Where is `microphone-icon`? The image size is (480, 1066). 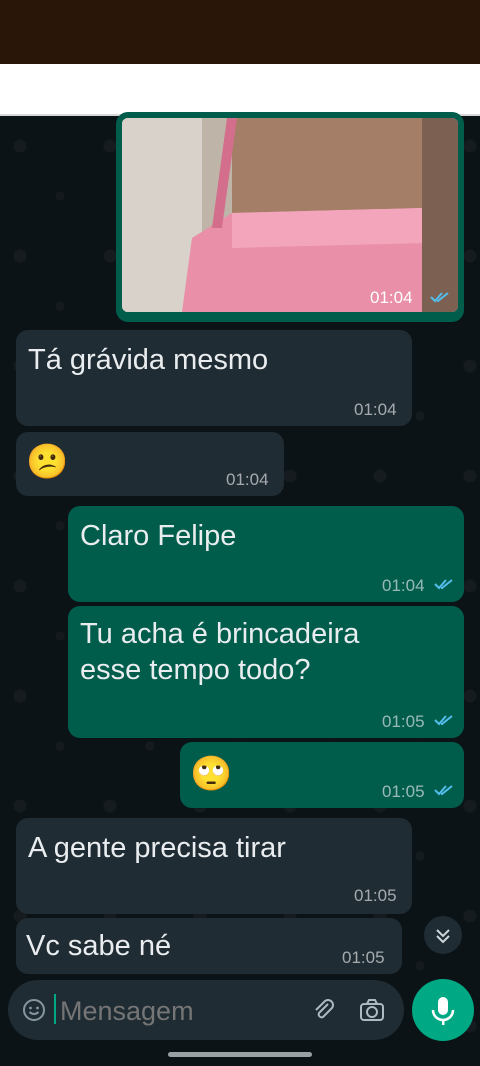 microphone-icon is located at coordinates (443, 1011).